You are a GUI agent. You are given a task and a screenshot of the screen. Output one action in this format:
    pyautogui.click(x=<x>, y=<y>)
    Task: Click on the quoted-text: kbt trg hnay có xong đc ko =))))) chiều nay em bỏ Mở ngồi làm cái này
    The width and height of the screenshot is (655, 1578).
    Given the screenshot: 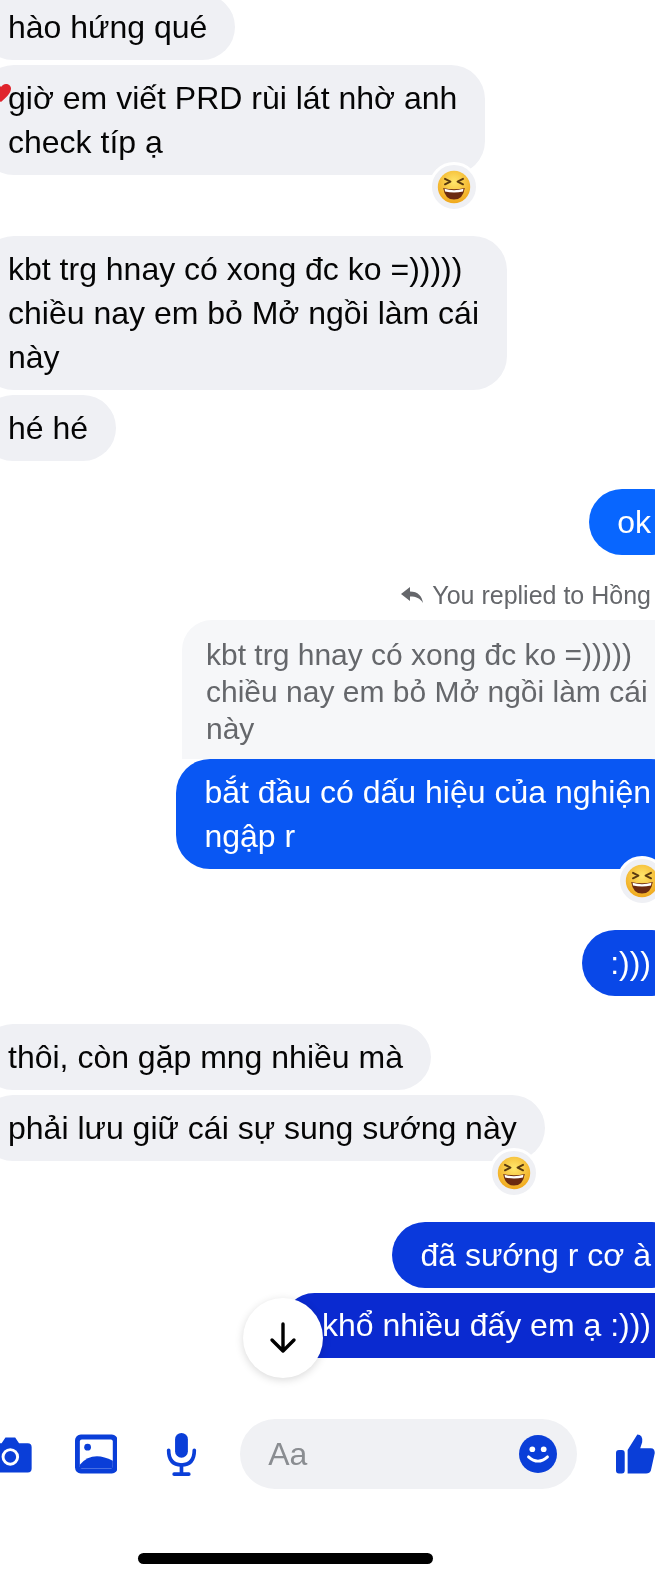 What is the action you would take?
    pyautogui.click(x=427, y=691)
    